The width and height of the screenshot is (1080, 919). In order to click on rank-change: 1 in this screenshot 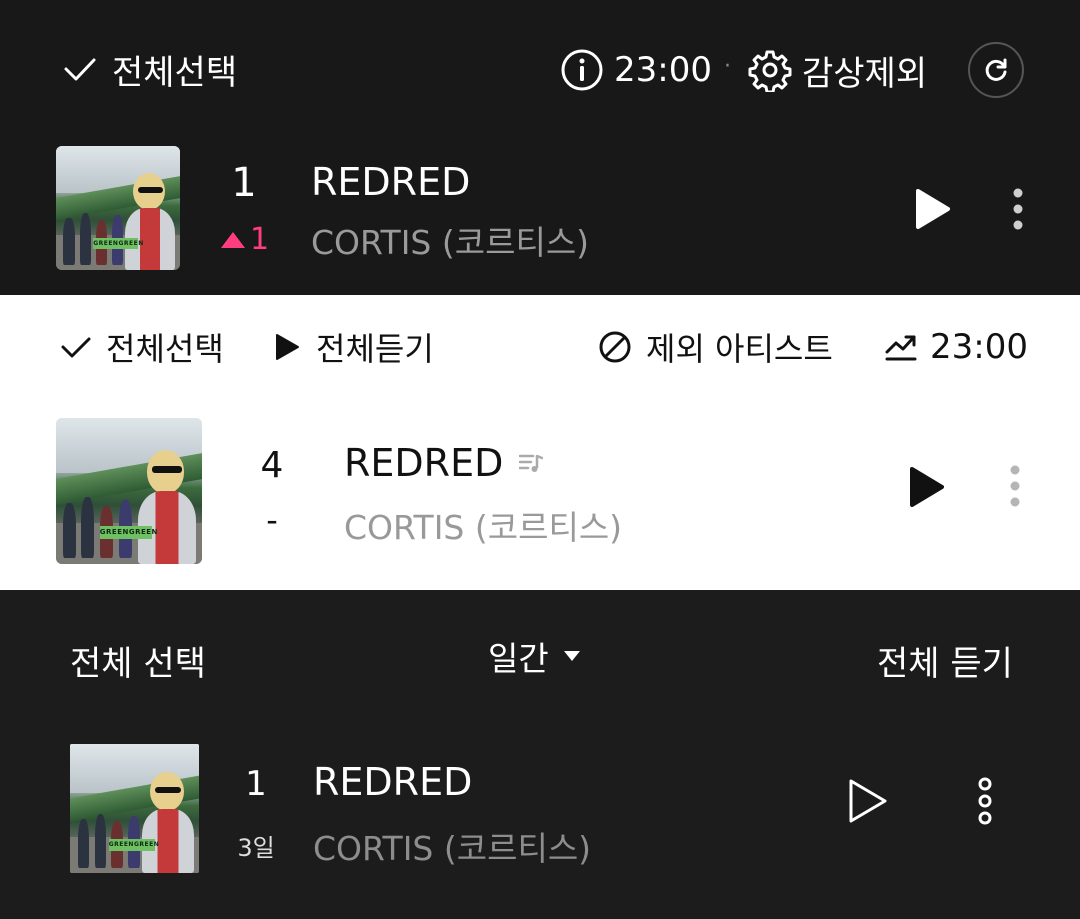, I will do `click(244, 239)`.